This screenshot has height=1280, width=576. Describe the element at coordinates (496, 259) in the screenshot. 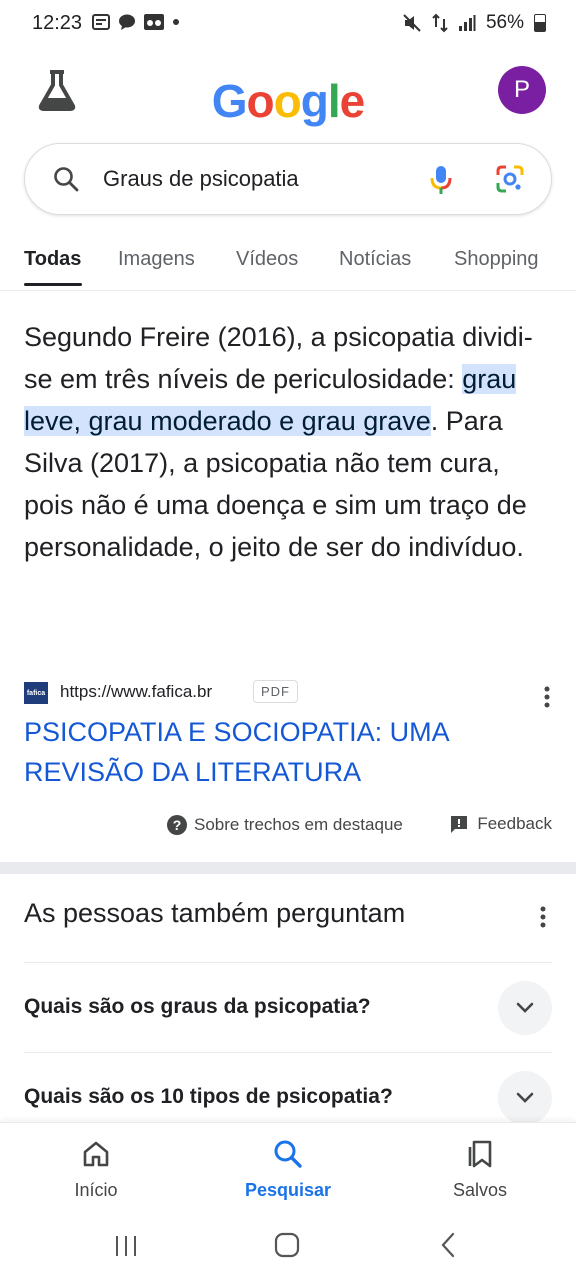

I see `tab-shopping: Shopping` at that location.